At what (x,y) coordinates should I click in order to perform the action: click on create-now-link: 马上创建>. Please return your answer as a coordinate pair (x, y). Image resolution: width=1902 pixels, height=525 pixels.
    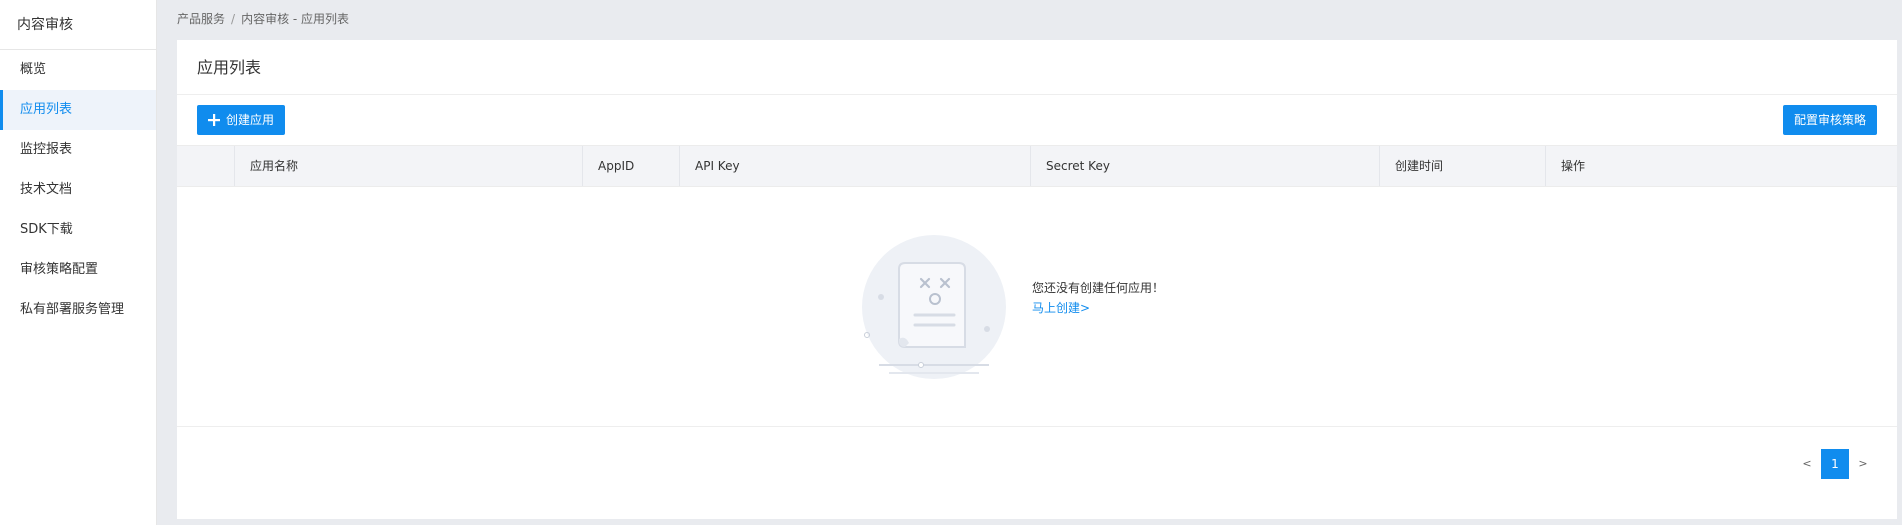
    Looking at the image, I should click on (1061, 307).